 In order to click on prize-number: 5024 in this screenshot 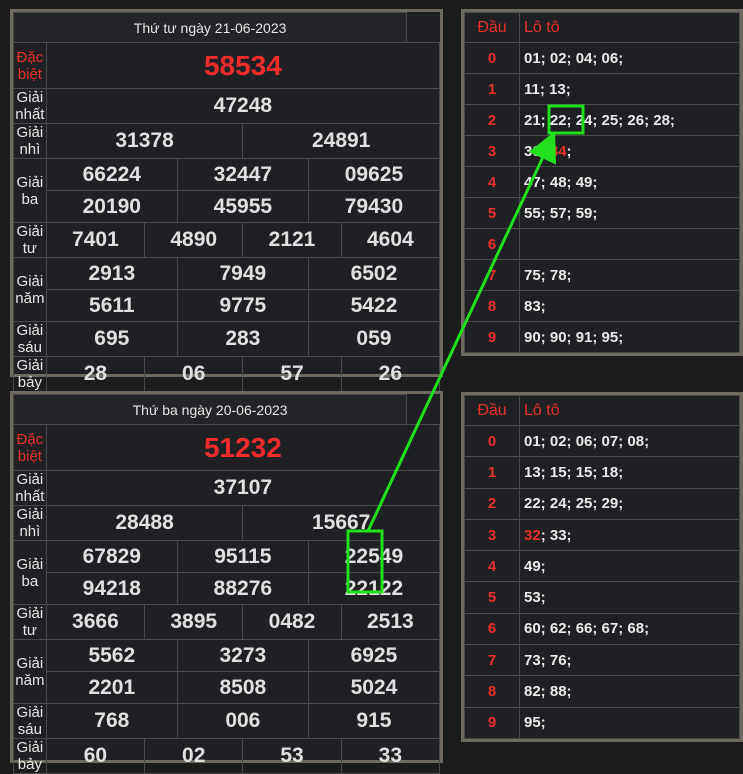, I will do `click(374, 687)`.